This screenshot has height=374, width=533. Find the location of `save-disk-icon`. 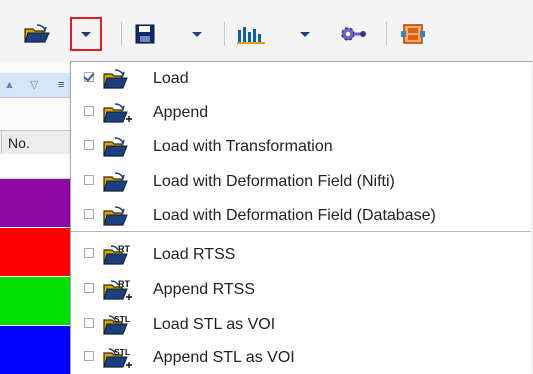

save-disk-icon is located at coordinates (145, 34).